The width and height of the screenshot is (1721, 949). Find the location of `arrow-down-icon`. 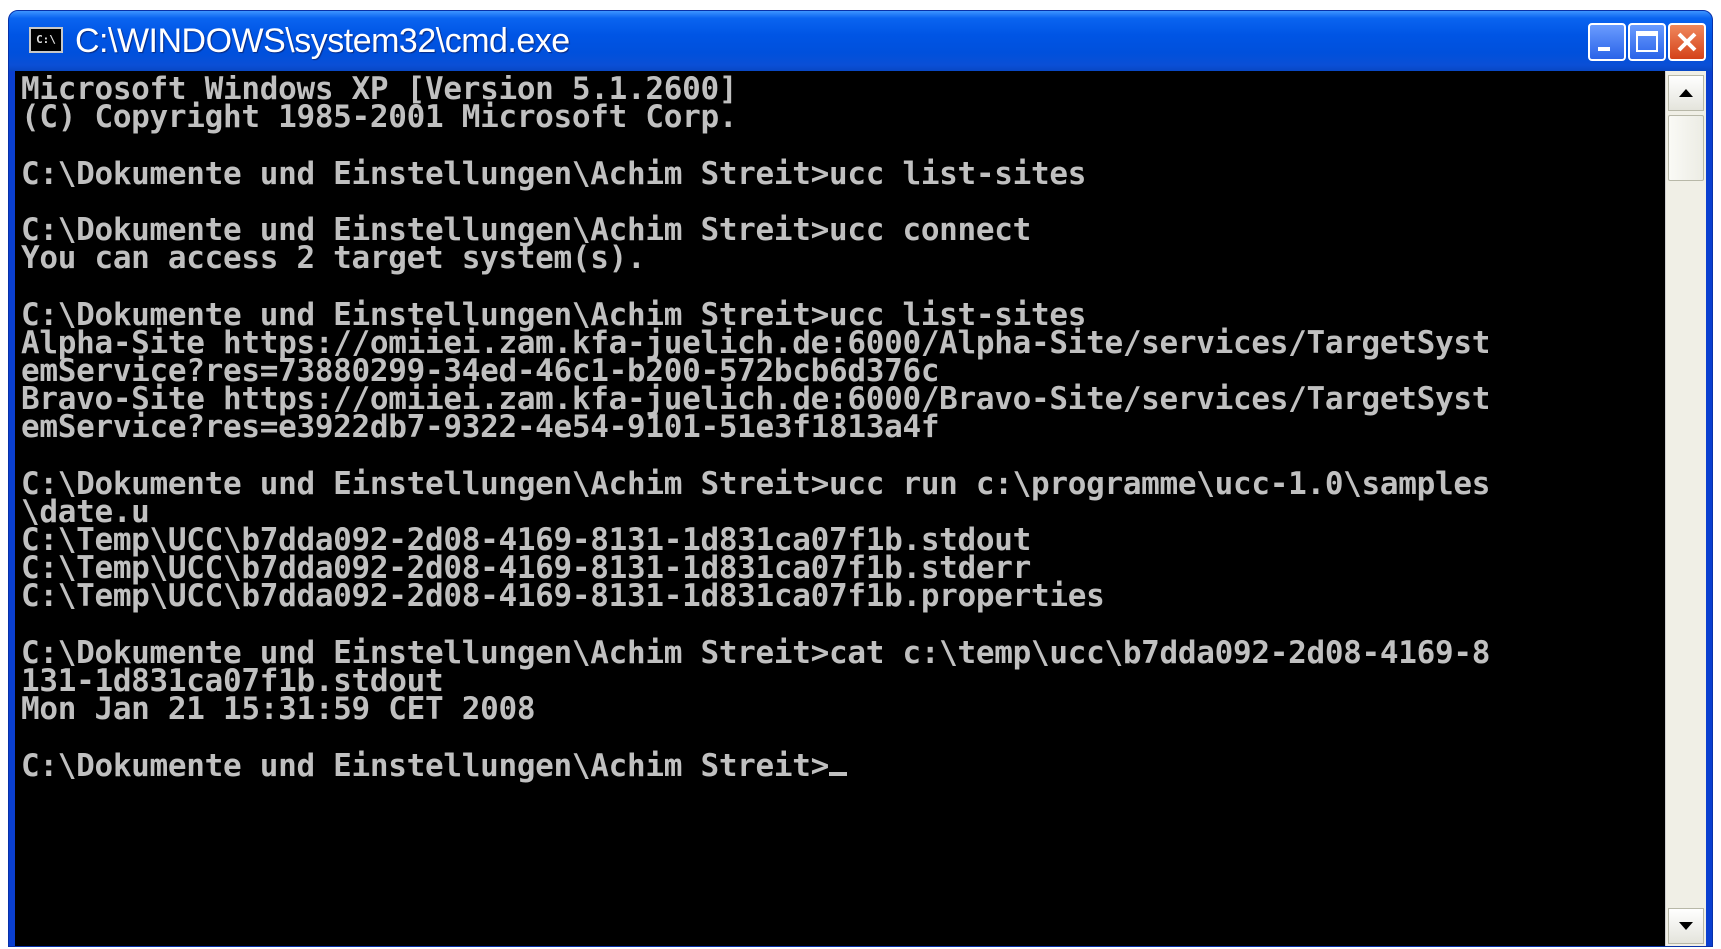

arrow-down-icon is located at coordinates (1686, 926).